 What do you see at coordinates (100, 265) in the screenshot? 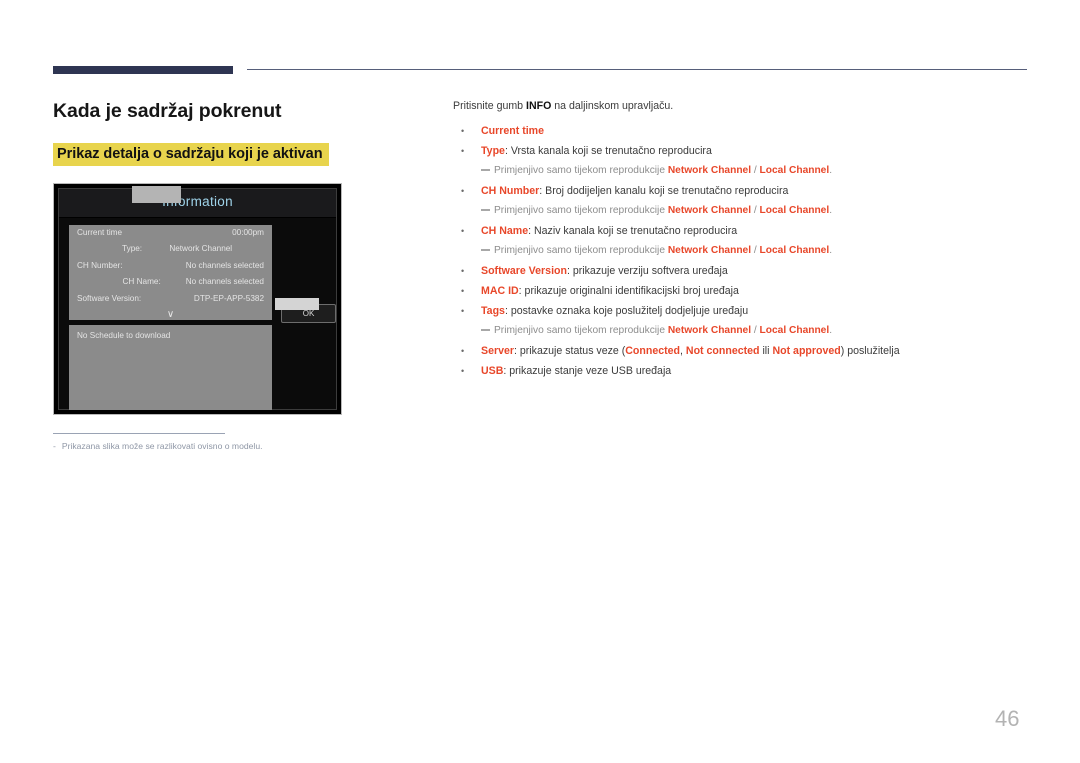
I see `info-key: CH Number:` at bounding box center [100, 265].